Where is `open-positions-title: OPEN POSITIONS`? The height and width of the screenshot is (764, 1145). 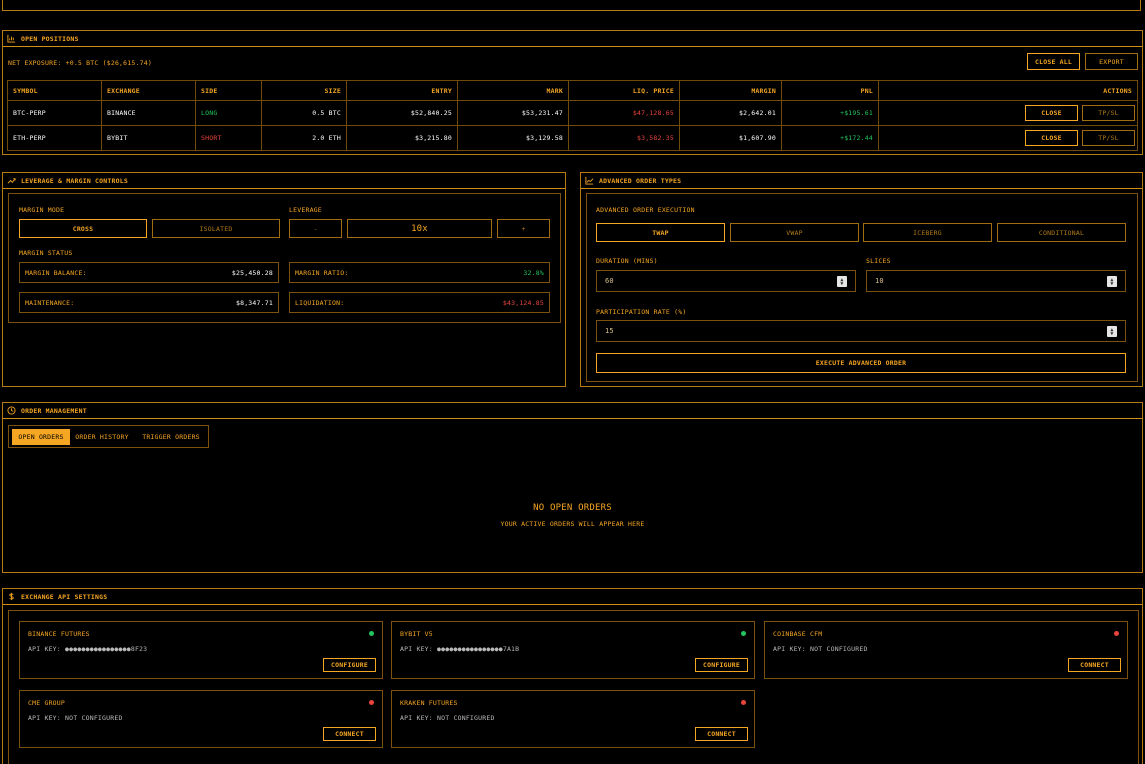 open-positions-title: OPEN POSITIONS is located at coordinates (50, 38).